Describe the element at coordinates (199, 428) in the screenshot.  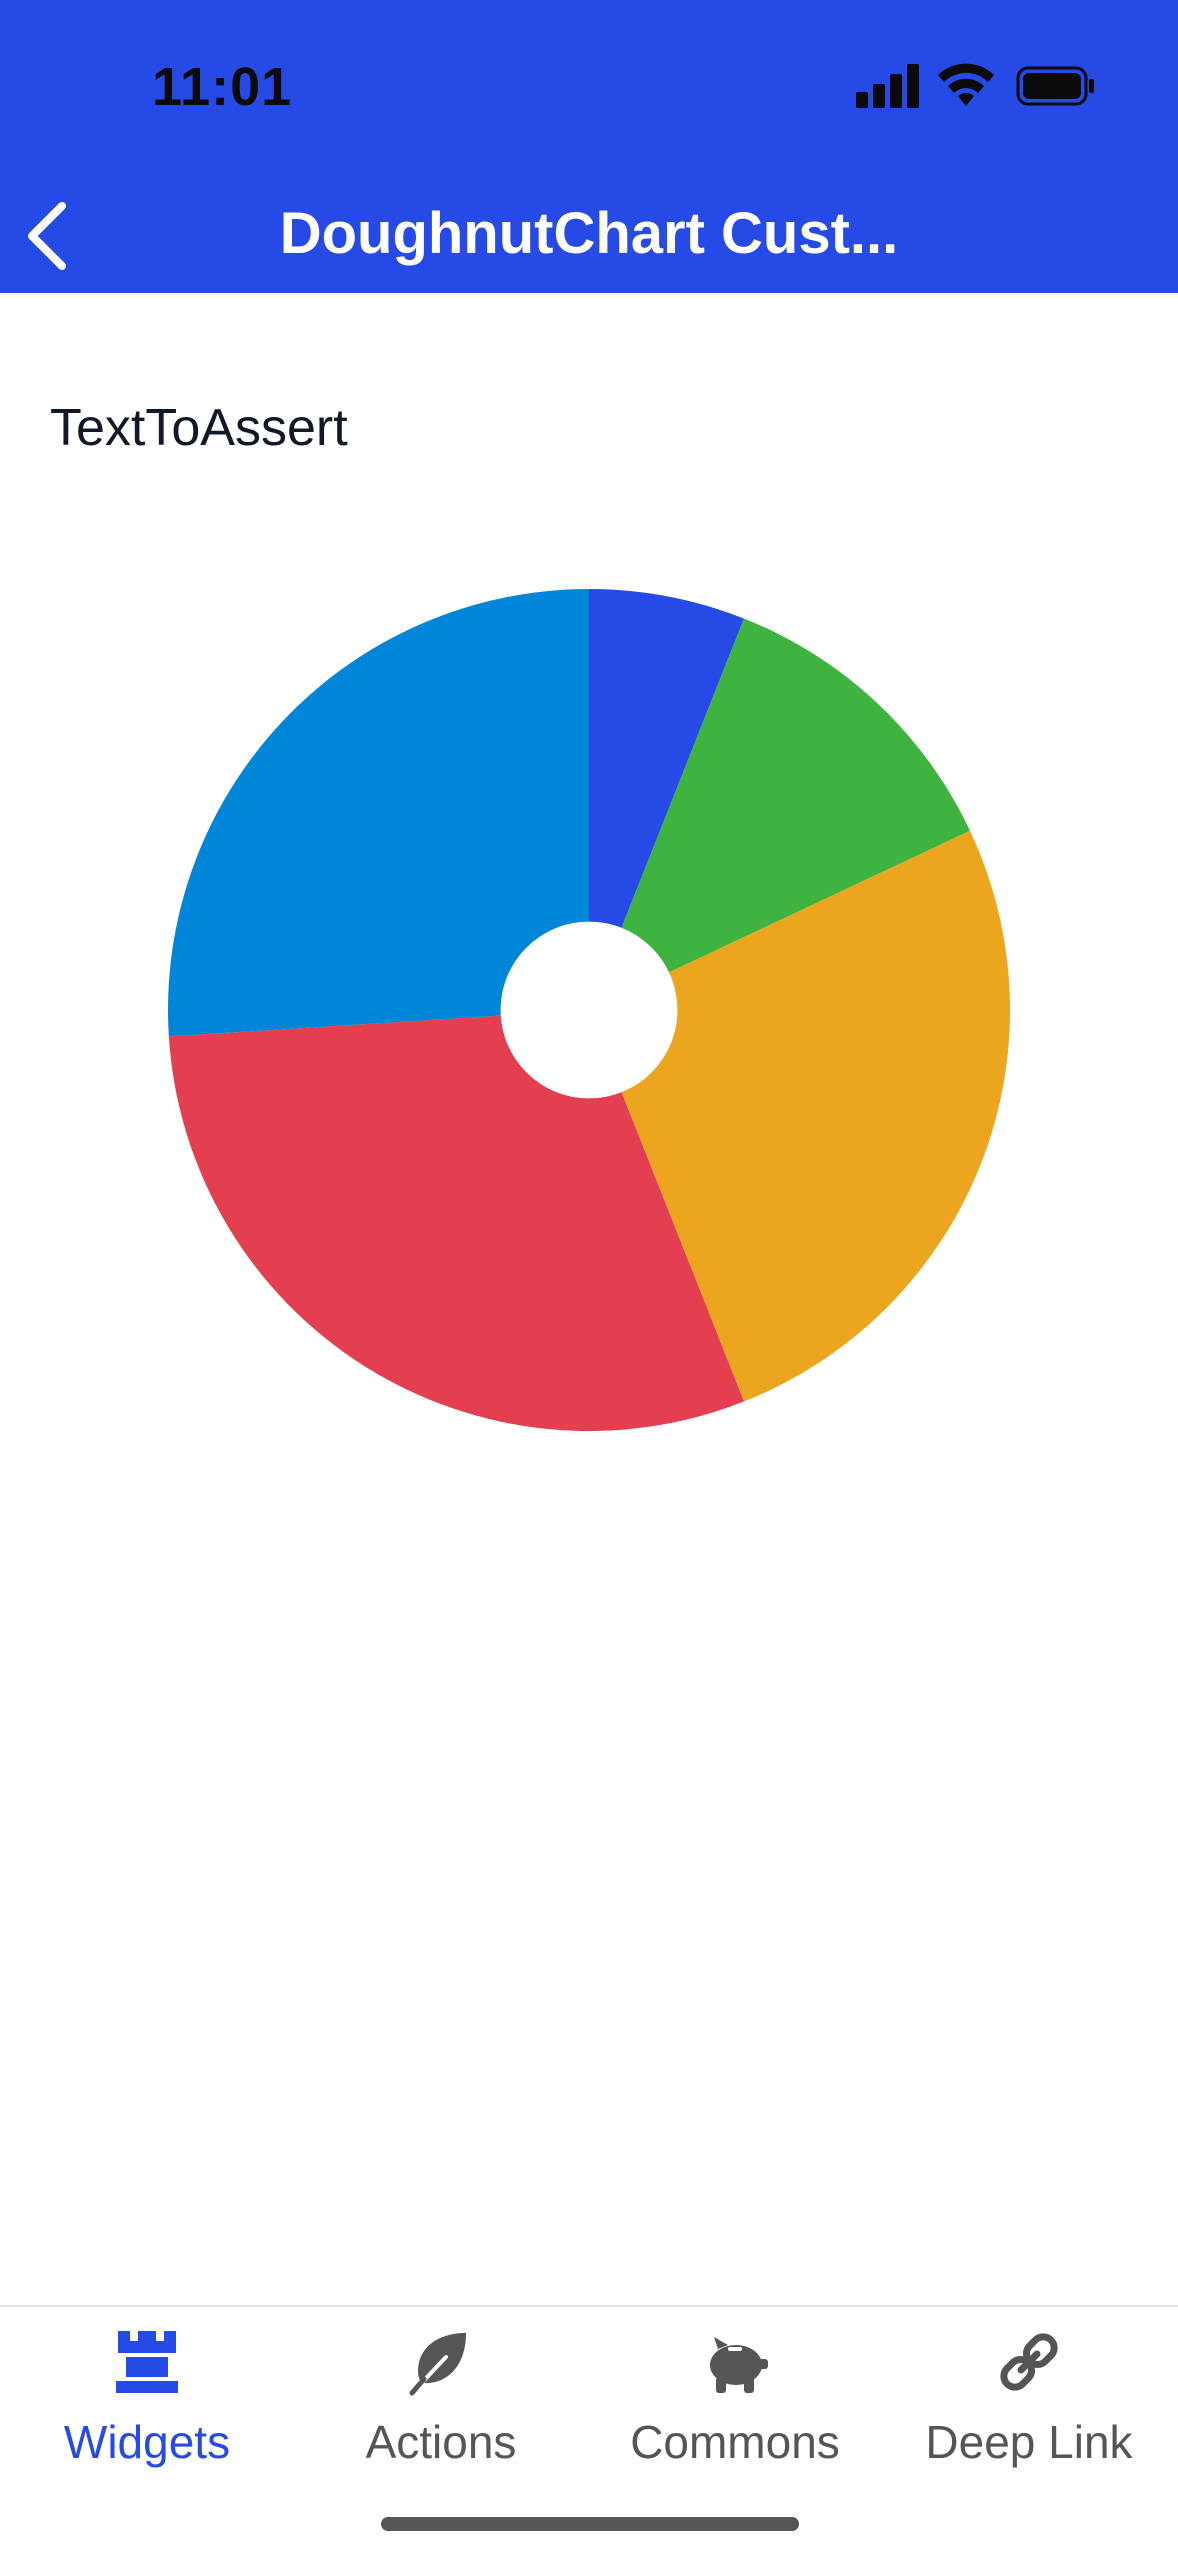
I see `assert-text: TextToAssert` at that location.